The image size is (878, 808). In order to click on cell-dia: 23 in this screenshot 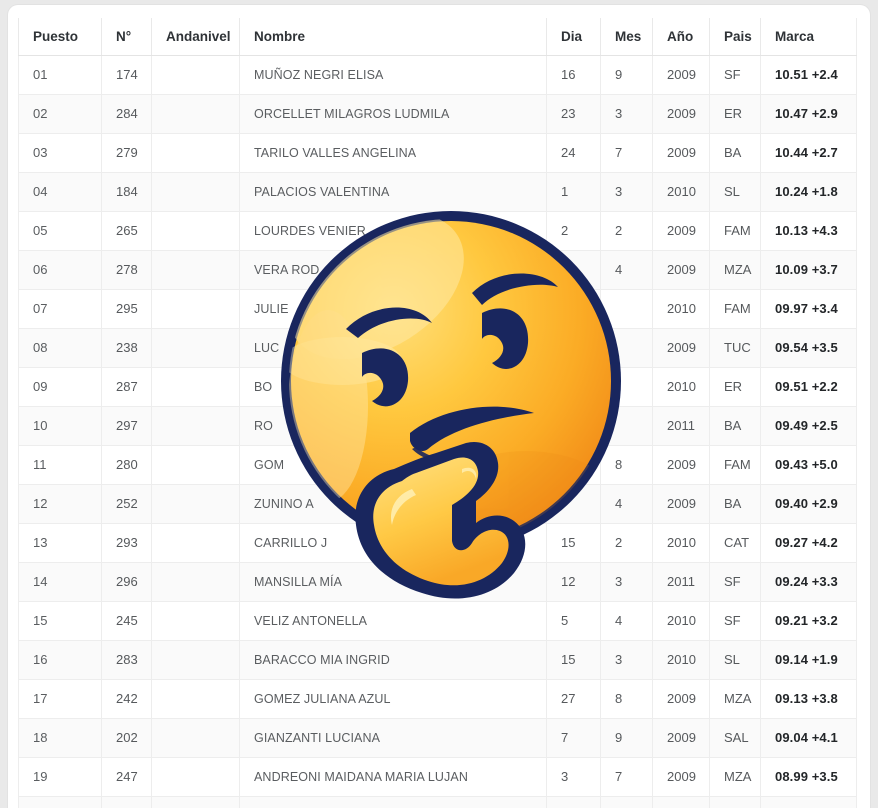, I will do `click(573, 114)`.